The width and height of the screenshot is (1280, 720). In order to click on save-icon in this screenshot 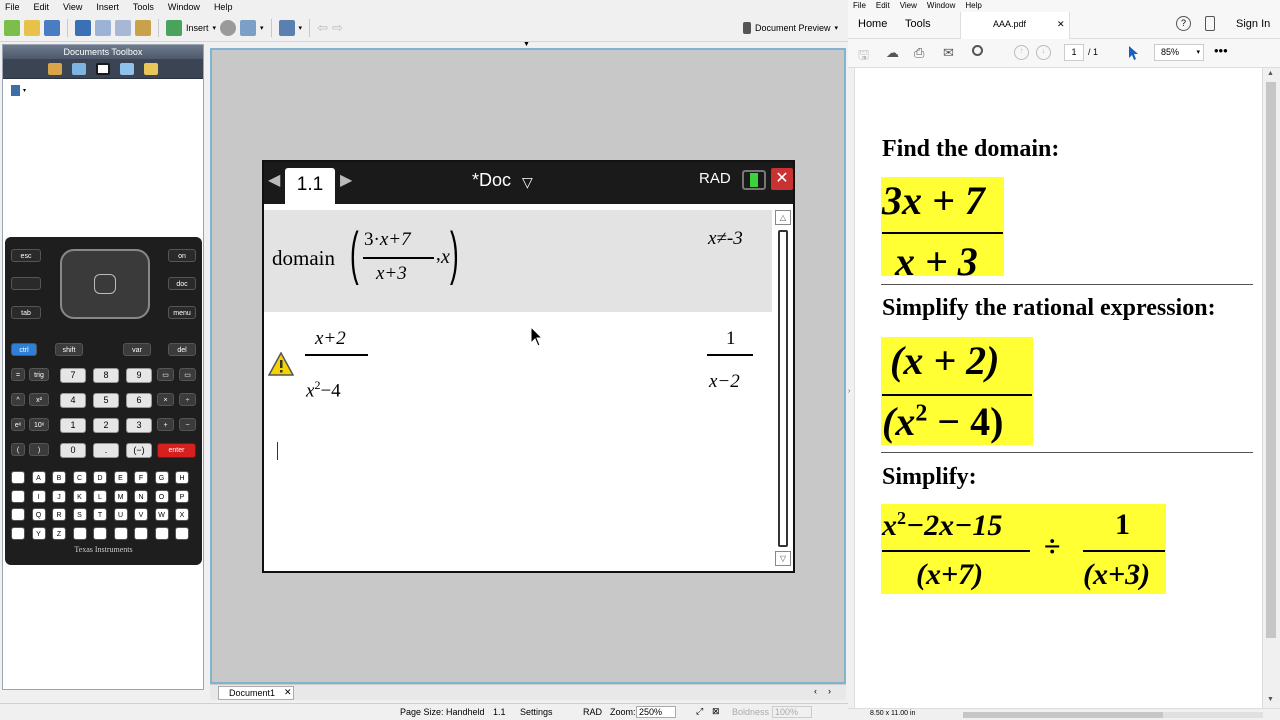, I will do `click(52, 27)`.